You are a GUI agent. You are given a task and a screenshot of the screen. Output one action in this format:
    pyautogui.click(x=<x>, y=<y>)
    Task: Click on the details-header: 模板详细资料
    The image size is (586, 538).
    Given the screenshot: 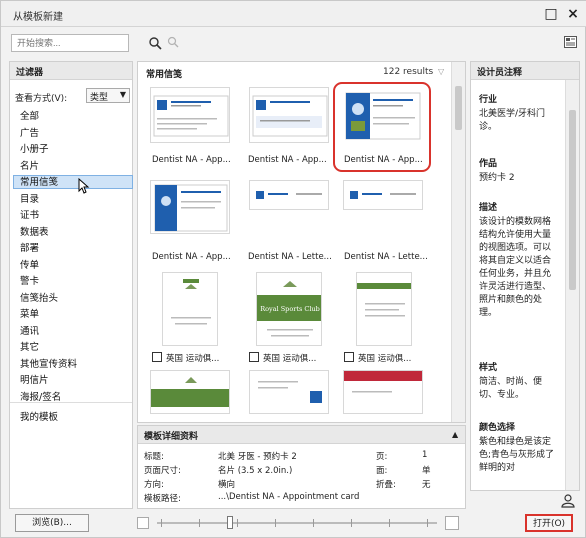 What is the action you would take?
    pyautogui.click(x=301, y=435)
    